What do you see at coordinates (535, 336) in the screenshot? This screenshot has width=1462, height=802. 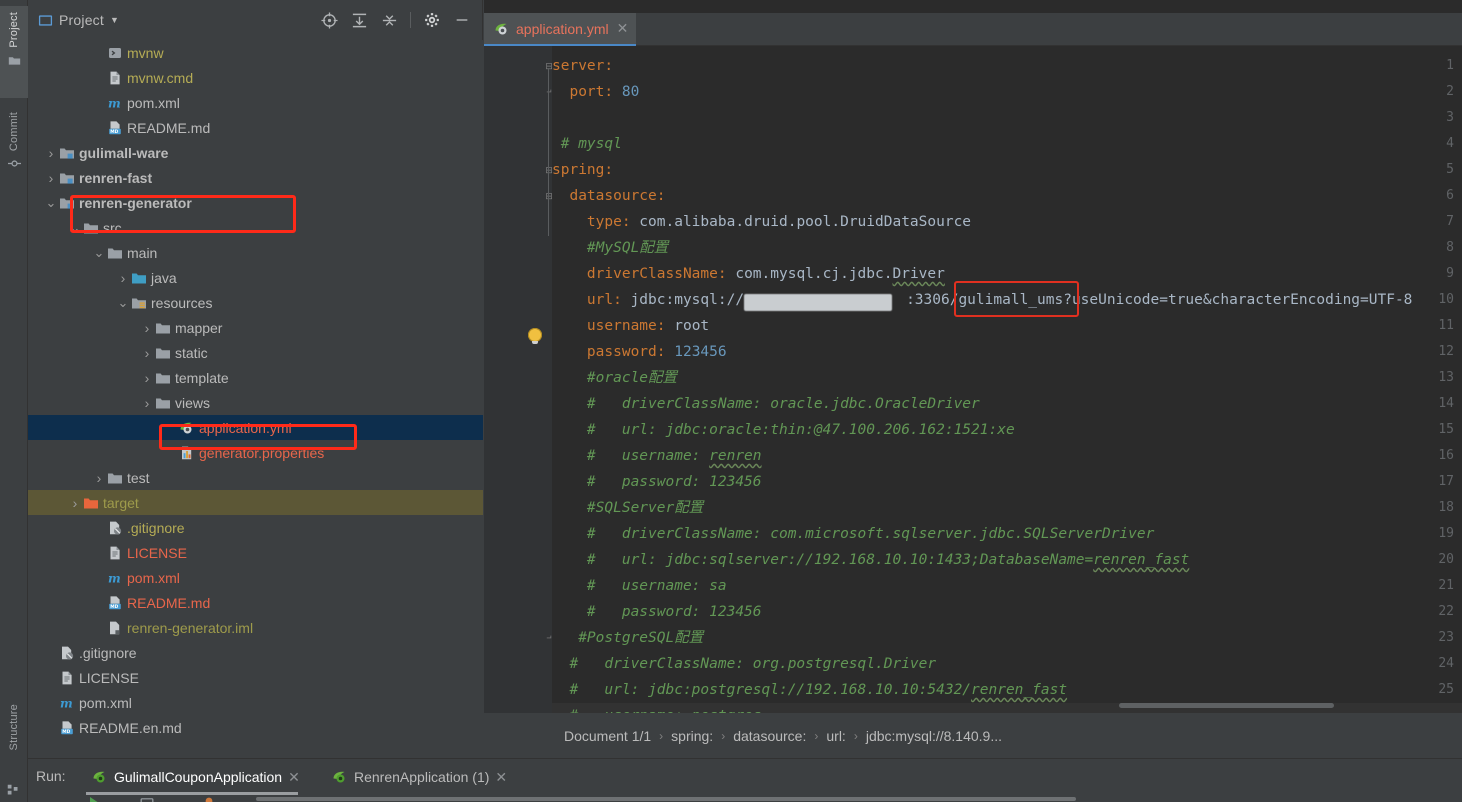 I see `intention-bulb-icon` at bounding box center [535, 336].